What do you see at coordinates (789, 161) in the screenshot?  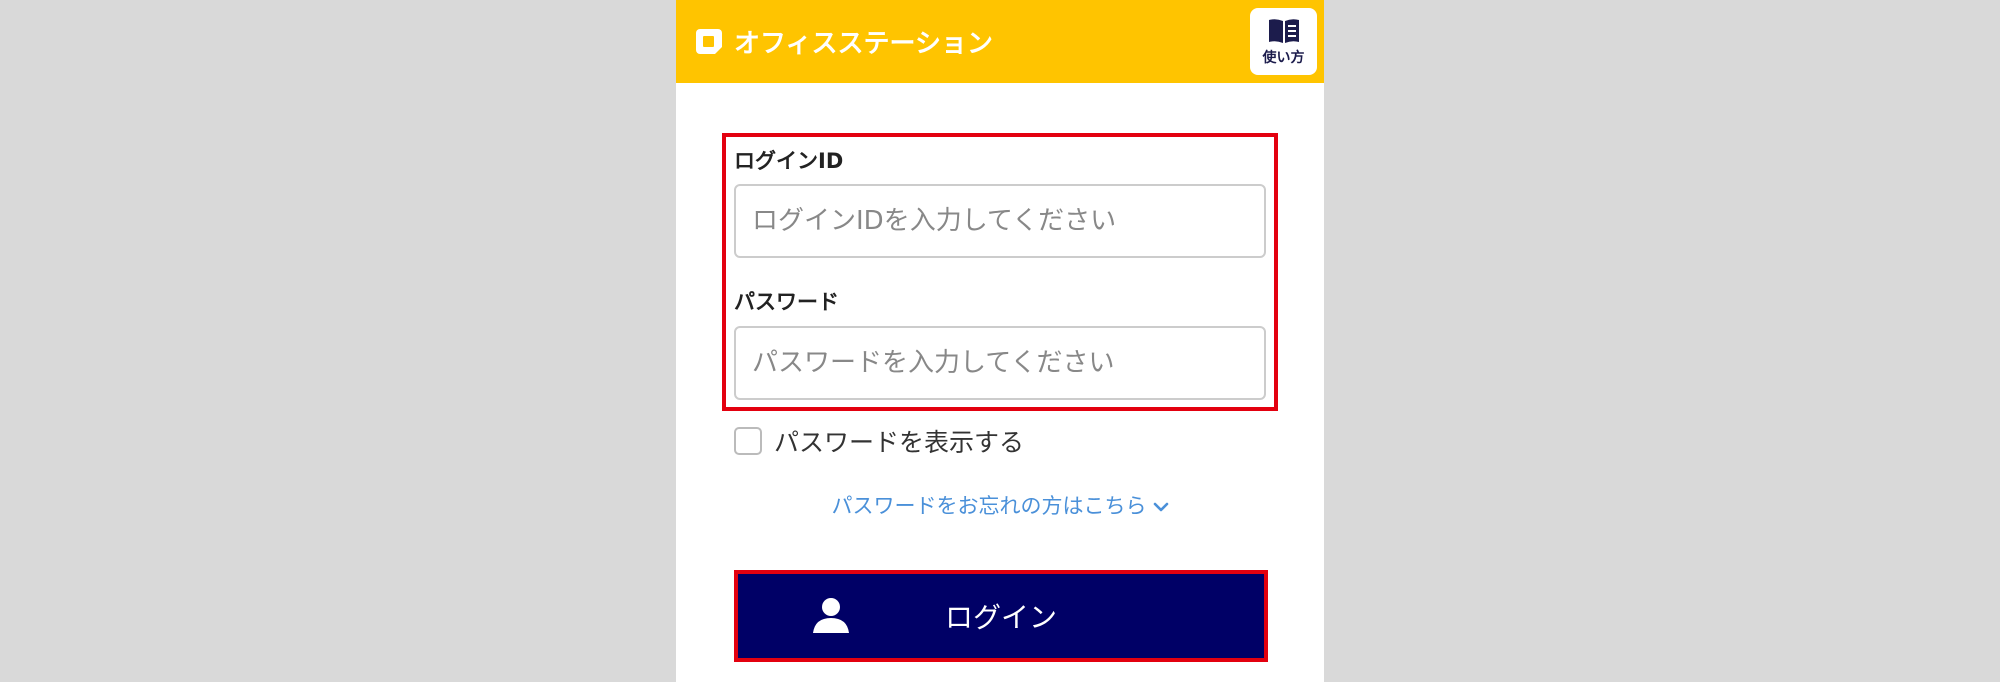 I see `login-id-label: ログインID` at bounding box center [789, 161].